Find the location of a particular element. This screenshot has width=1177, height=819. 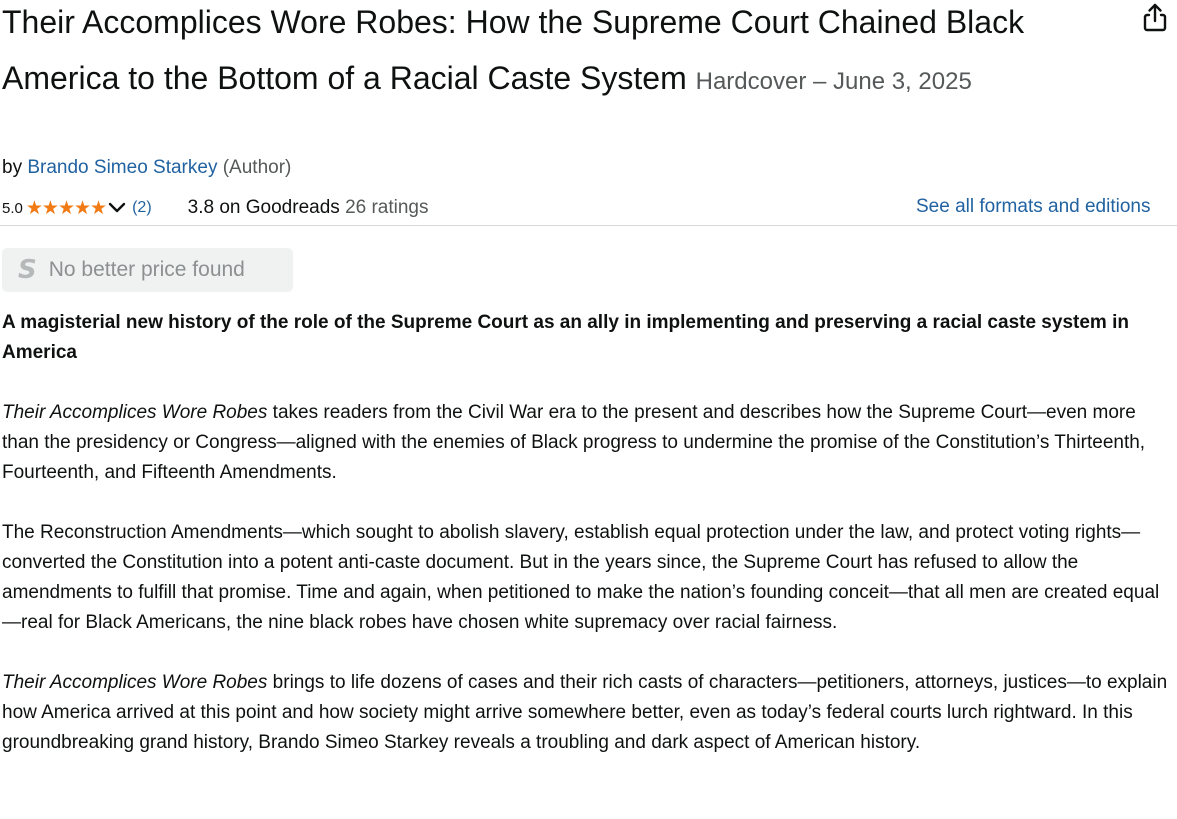

see-all-formats-link: See all formats and editions is located at coordinates (1033, 207).